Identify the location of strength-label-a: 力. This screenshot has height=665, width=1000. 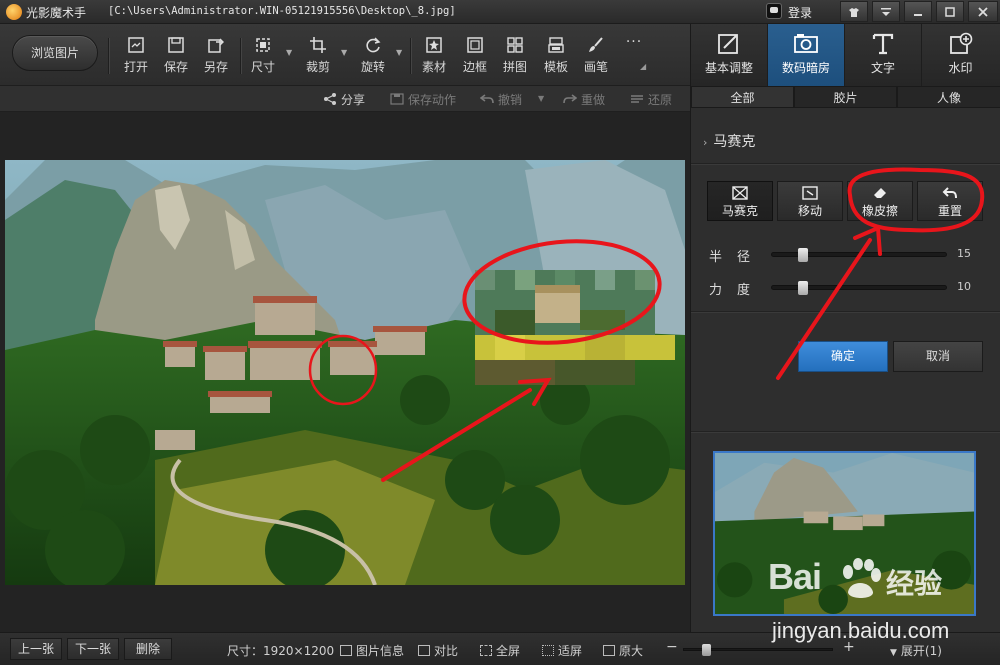
(716, 290).